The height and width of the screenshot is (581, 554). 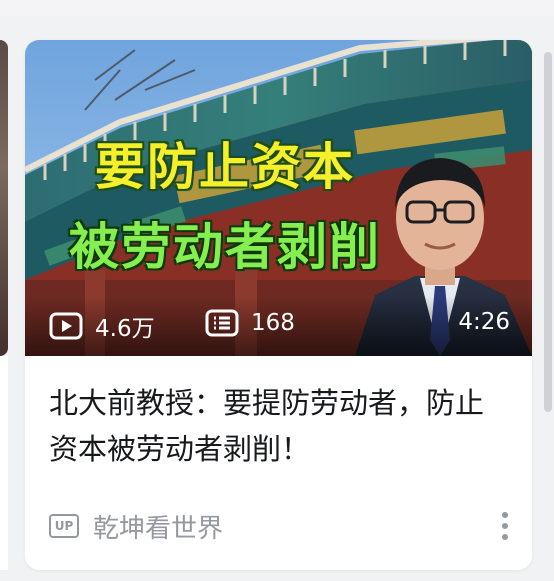 I want to click on adjacent-card-thumbnail-edge, so click(x=4, y=198).